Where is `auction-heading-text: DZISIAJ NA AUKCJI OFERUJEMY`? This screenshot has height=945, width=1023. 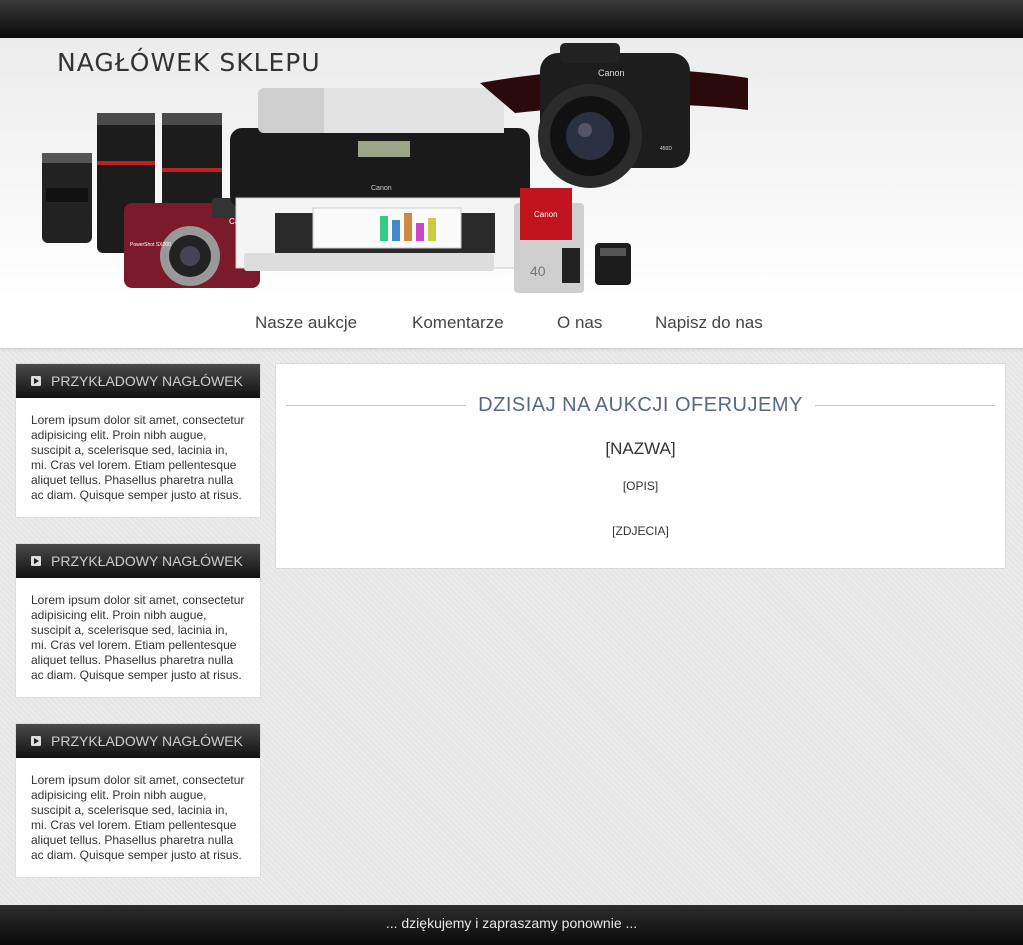
auction-heading-text: DZISIAJ NA AUKCJI OFERUJEMY is located at coordinates (640, 405).